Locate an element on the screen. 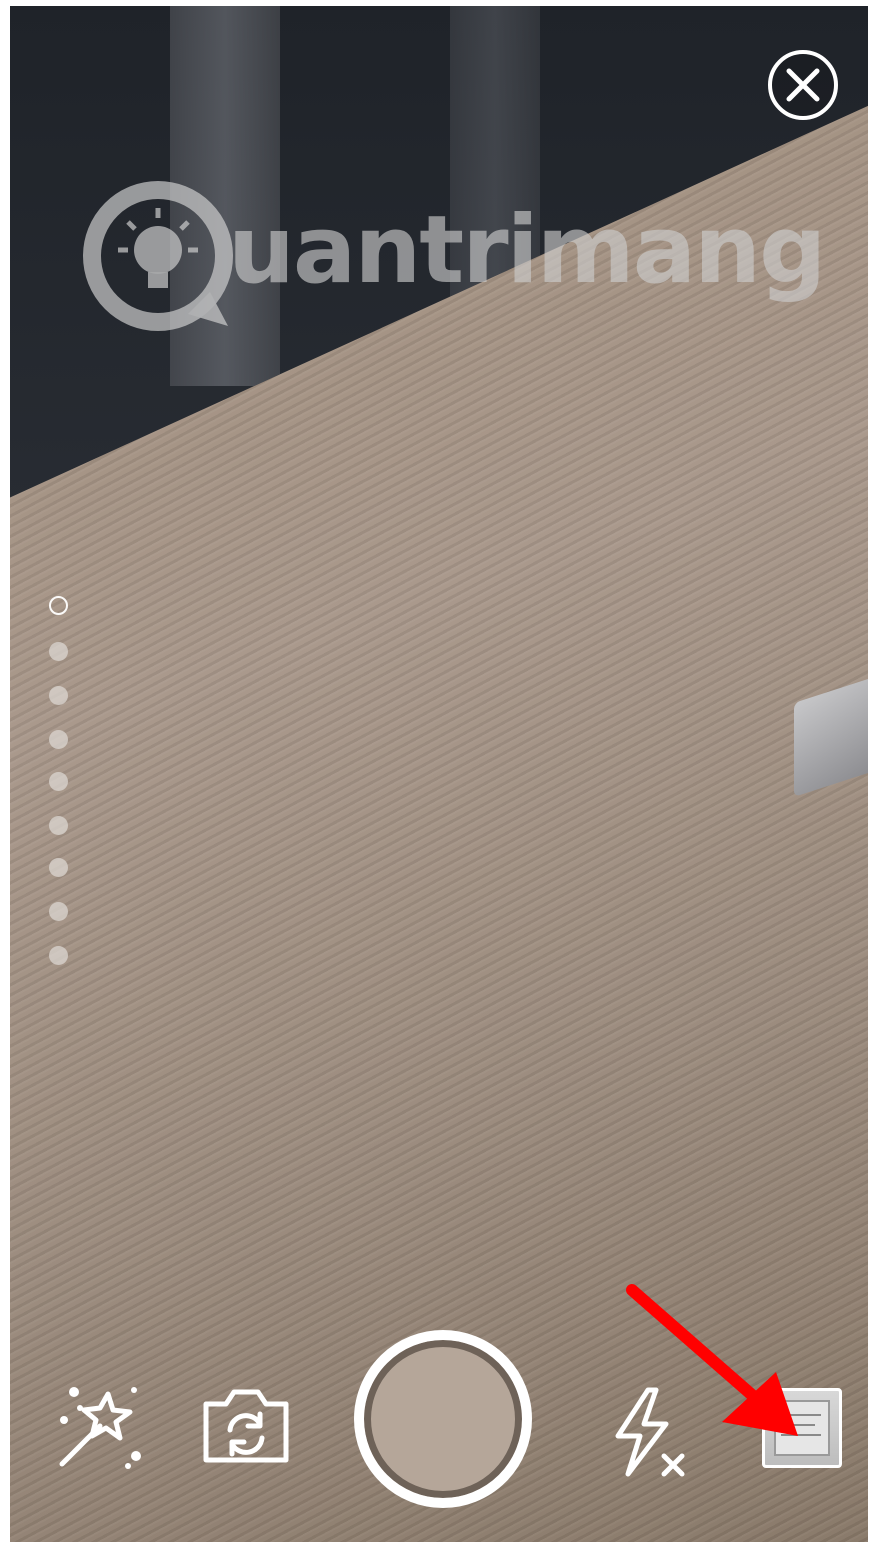 The image size is (871, 1545). effects-button is located at coordinates (98, 1424).